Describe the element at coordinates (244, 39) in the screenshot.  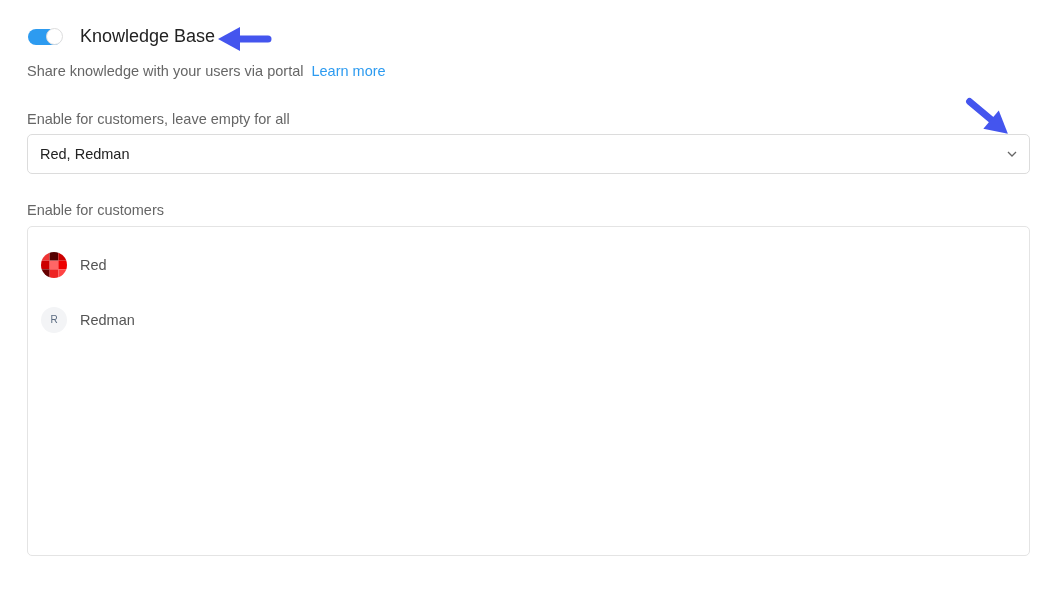
I see `arrow-icon` at that location.